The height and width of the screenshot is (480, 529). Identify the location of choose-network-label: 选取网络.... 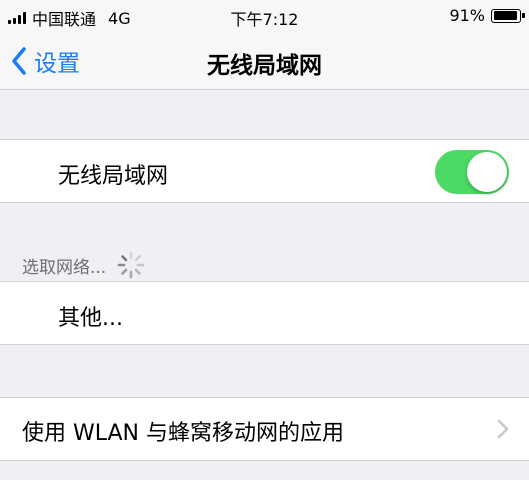
(64, 267).